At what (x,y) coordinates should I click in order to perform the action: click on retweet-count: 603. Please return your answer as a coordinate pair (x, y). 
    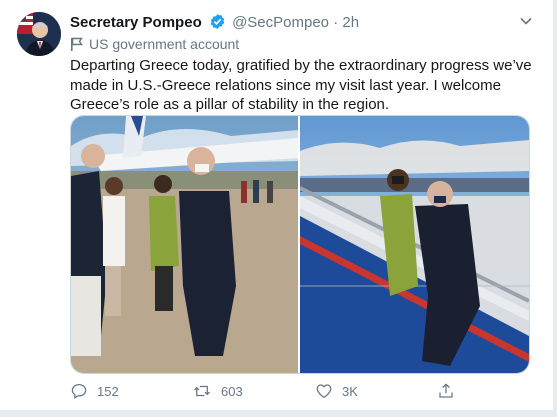
    Looking at the image, I should click on (232, 391).